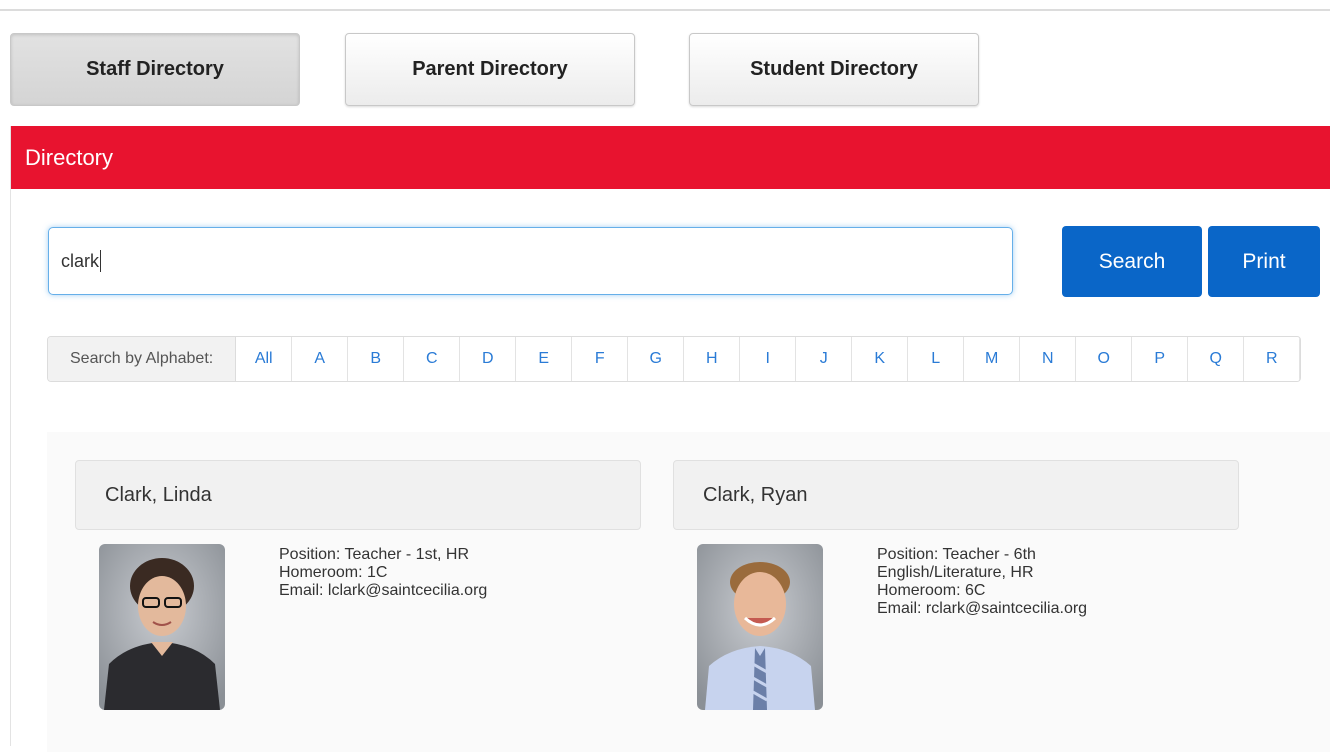 The height and width of the screenshot is (752, 1330). What do you see at coordinates (880, 359) in the screenshot?
I see `alphabet-letter-k: K` at bounding box center [880, 359].